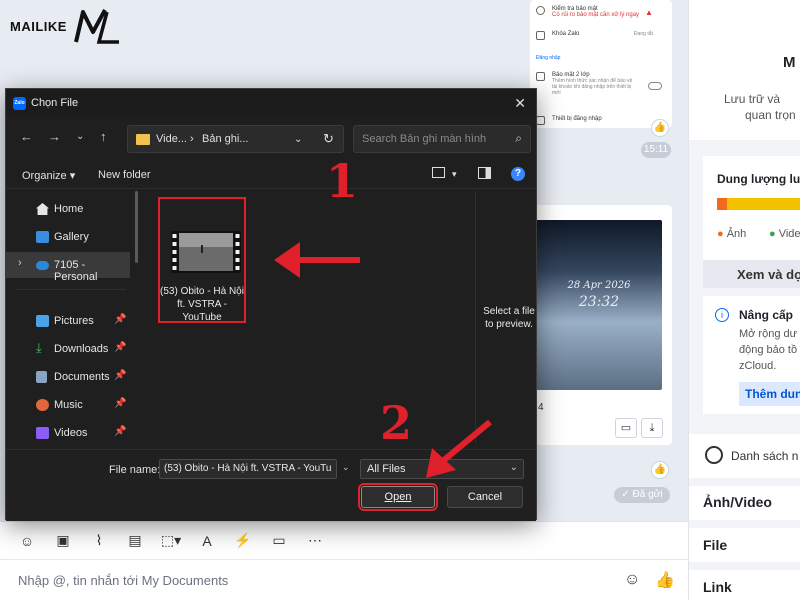  I want to click on nav-item-home: Home, so click(68, 209).